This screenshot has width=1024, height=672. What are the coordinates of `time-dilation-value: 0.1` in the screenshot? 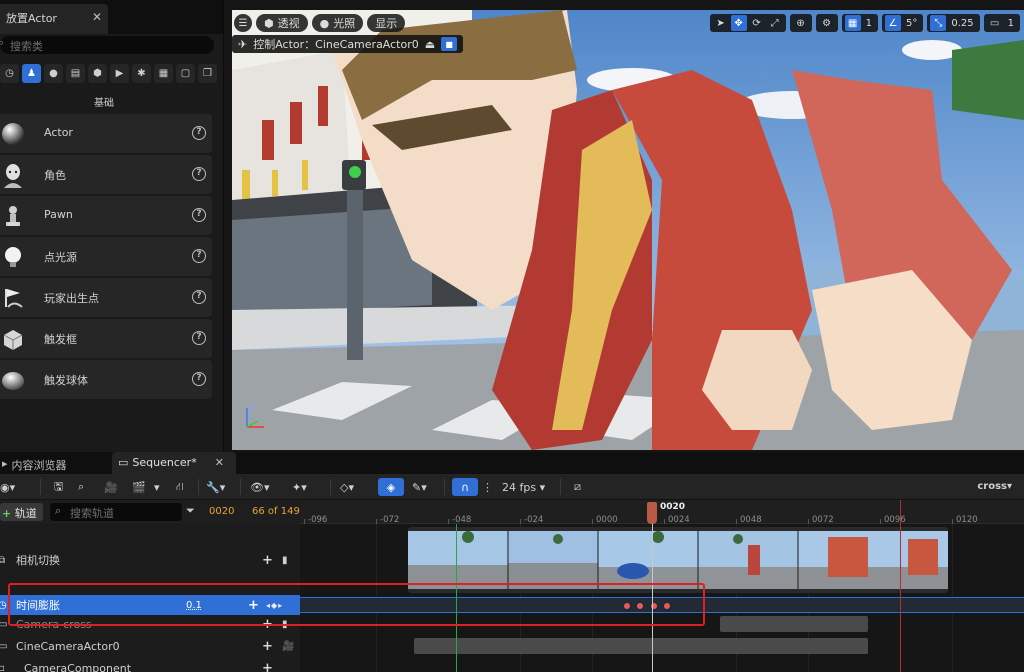 It's located at (194, 605).